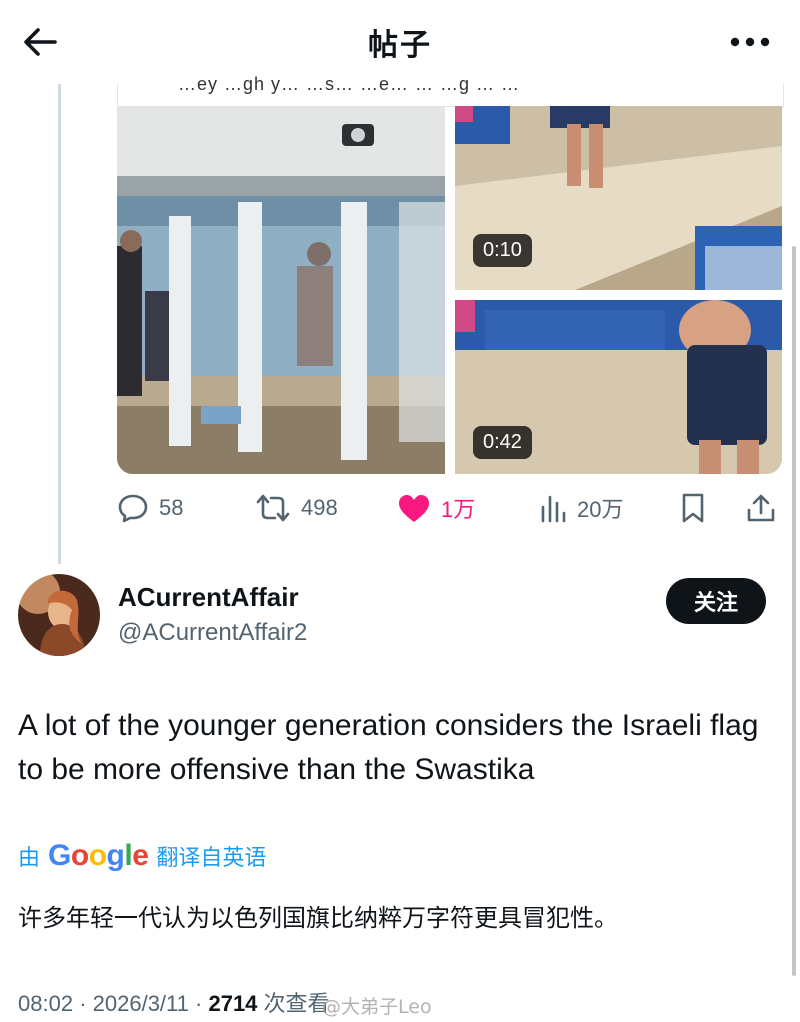  Describe the element at coordinates (208, 597) in the screenshot. I see `author-display-name: ACurrentAffair` at that location.